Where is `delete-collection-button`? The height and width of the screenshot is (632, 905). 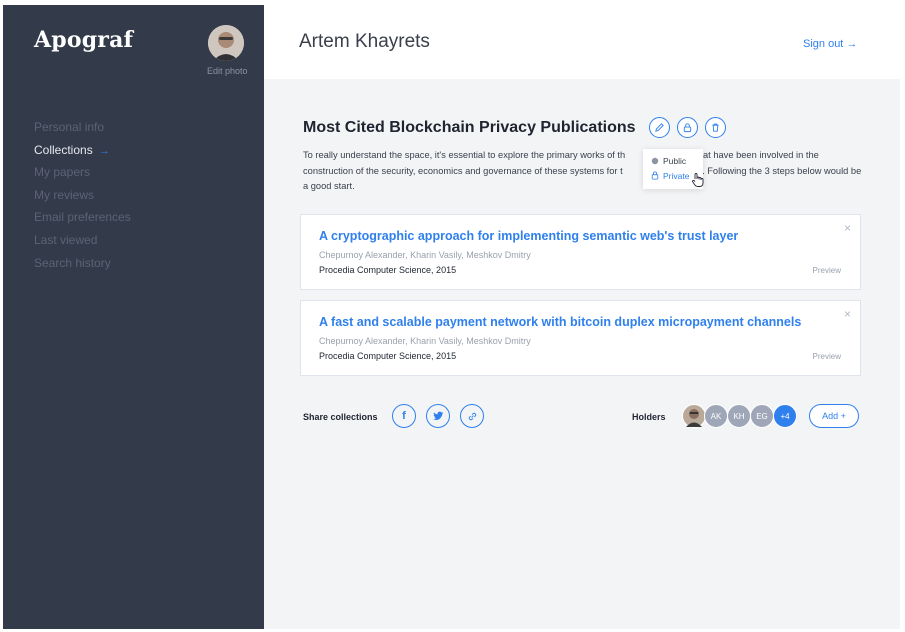 delete-collection-button is located at coordinates (715, 127).